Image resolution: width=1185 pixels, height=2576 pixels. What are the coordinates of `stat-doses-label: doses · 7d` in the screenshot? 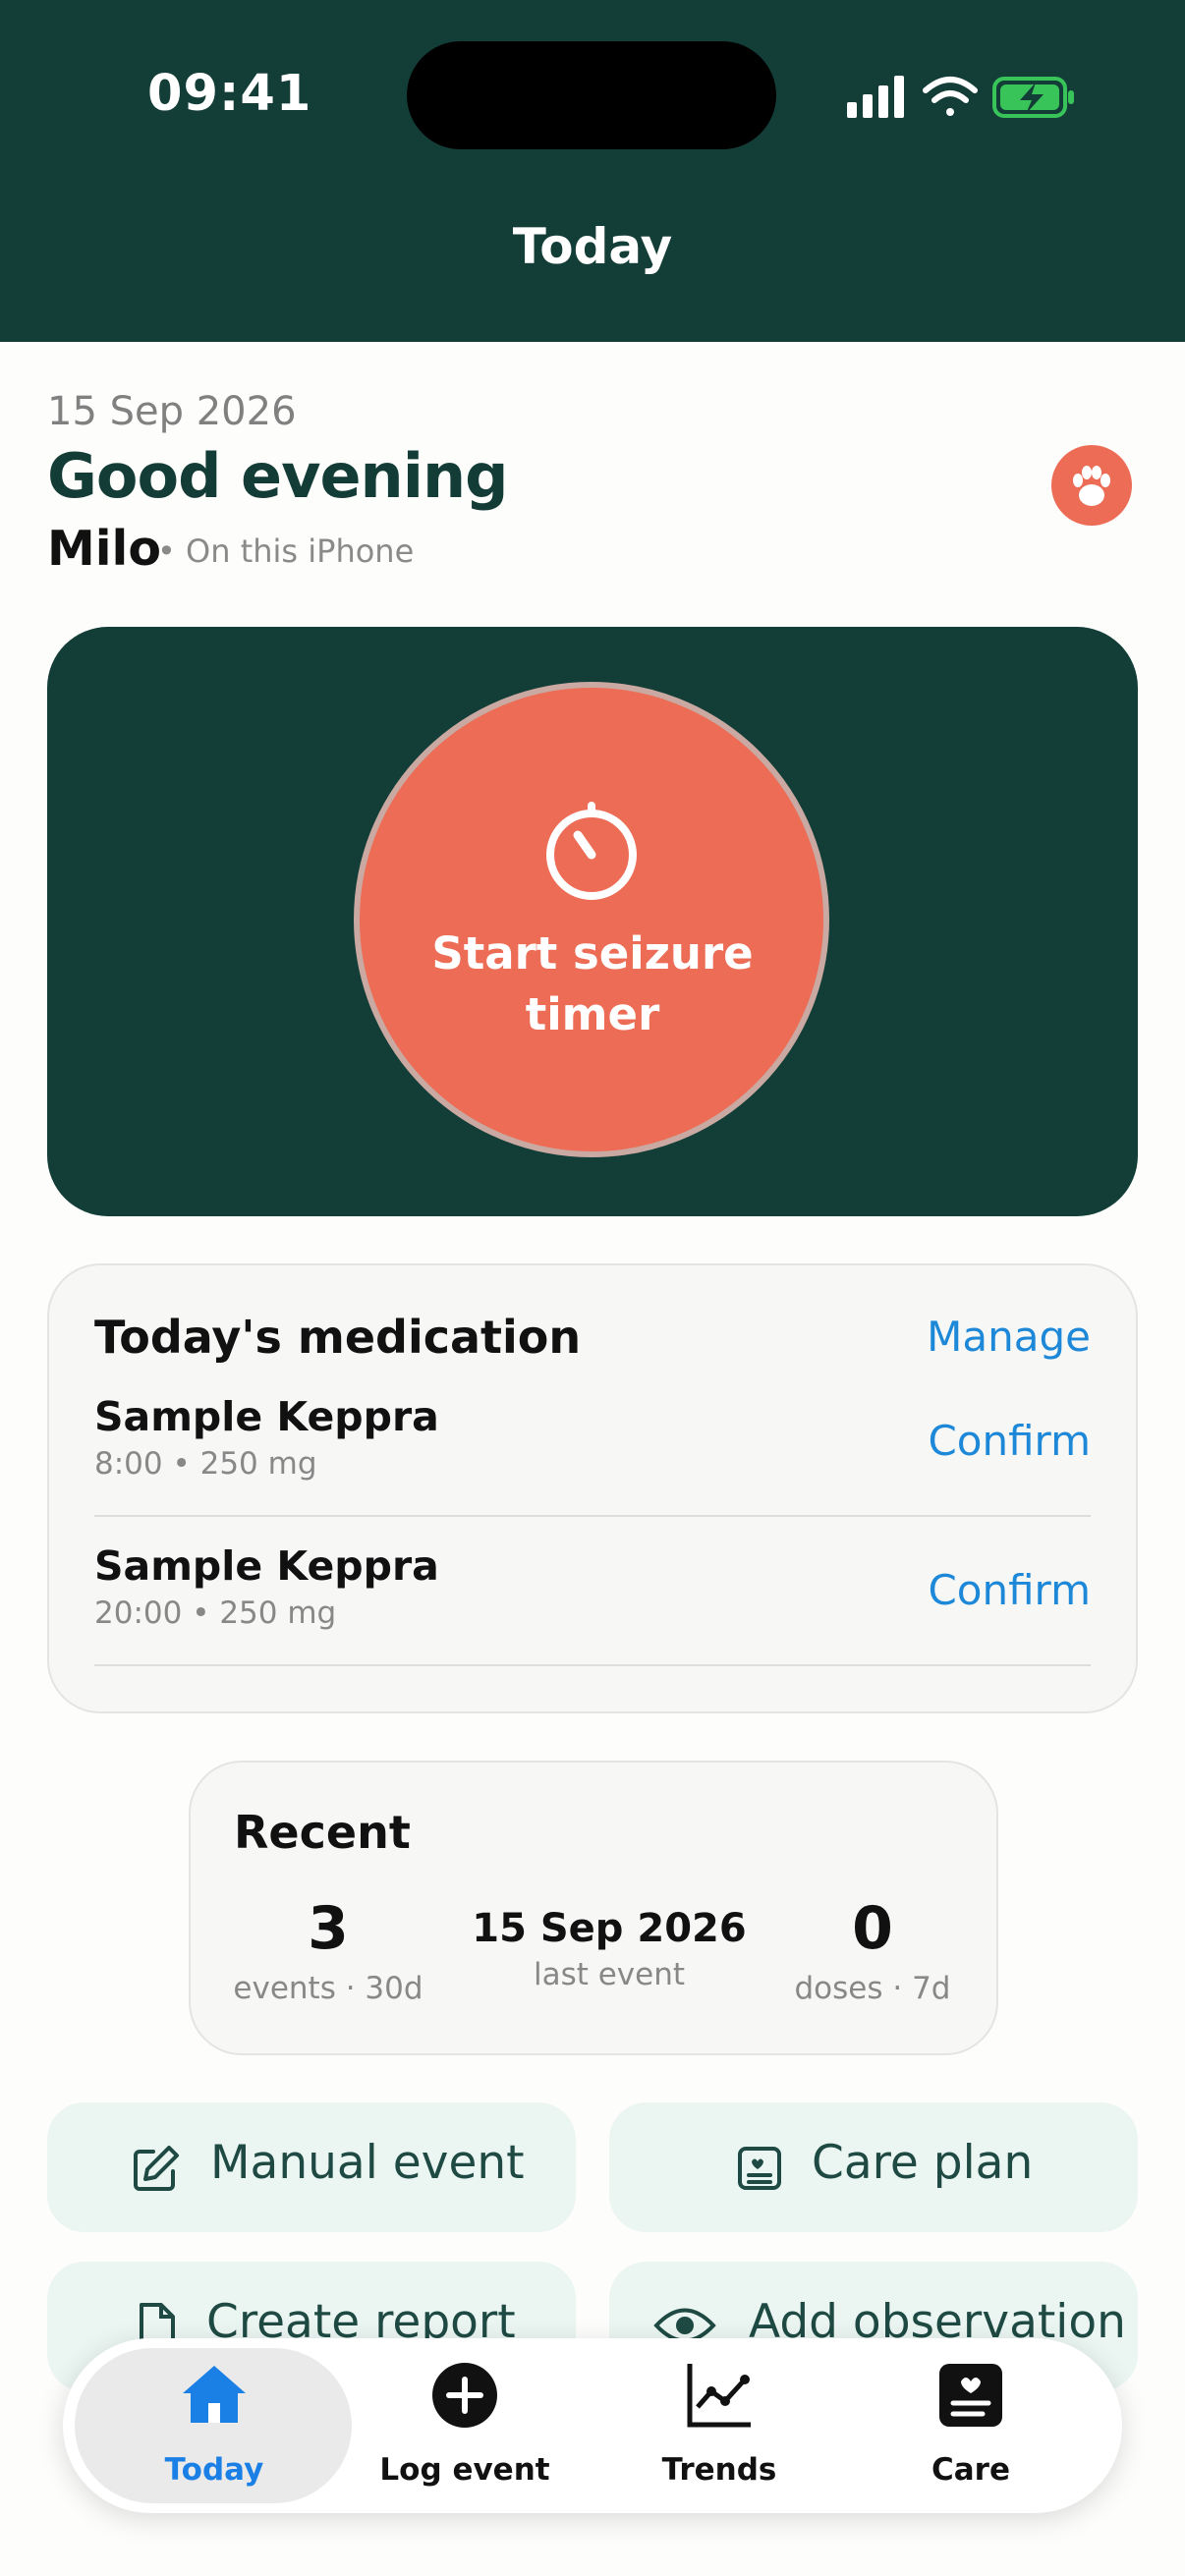 It's located at (873, 1988).